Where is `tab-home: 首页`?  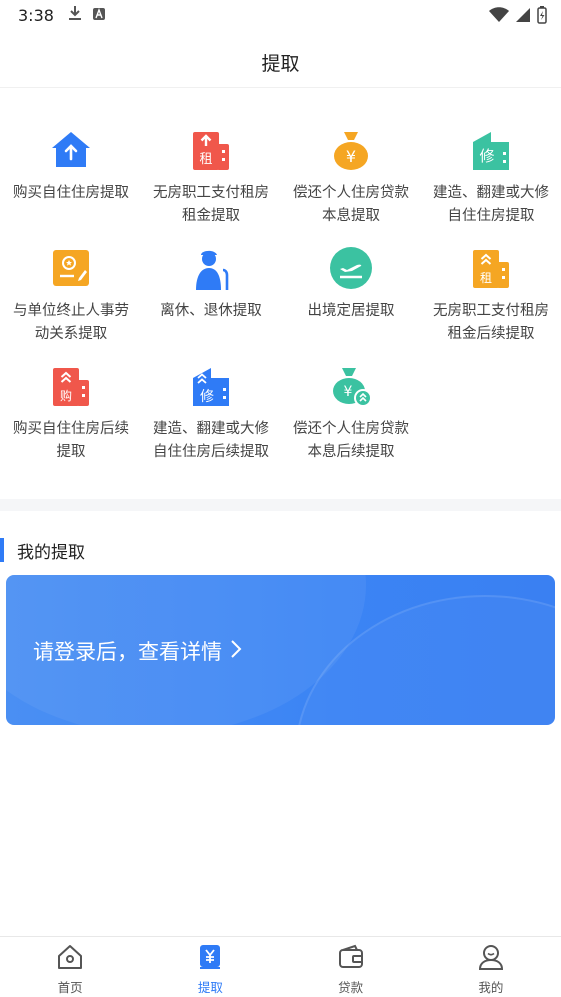
tab-home: 首页 is located at coordinates (70, 967).